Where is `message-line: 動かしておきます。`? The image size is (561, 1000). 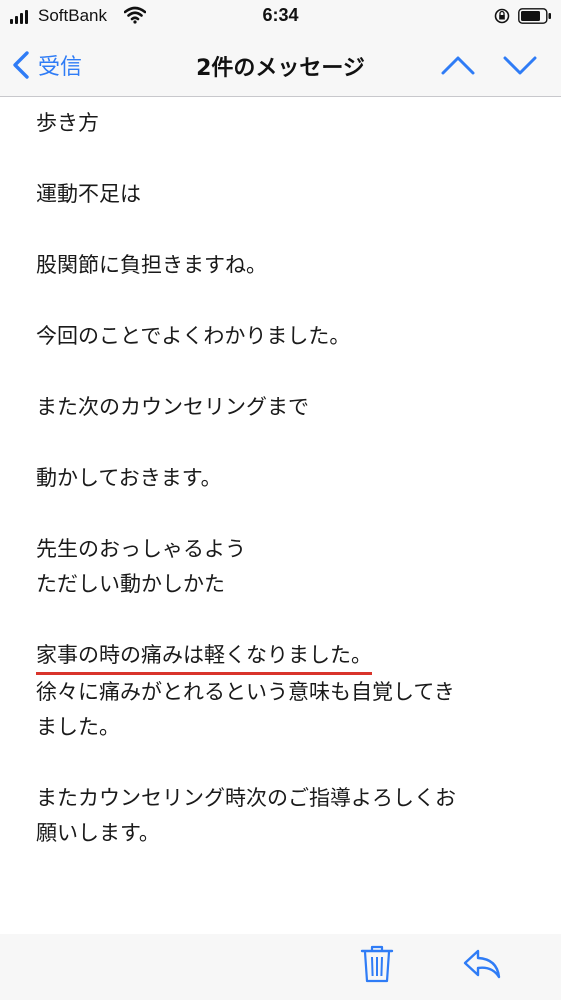 message-line: 動かしておきます。 is located at coordinates (129, 478).